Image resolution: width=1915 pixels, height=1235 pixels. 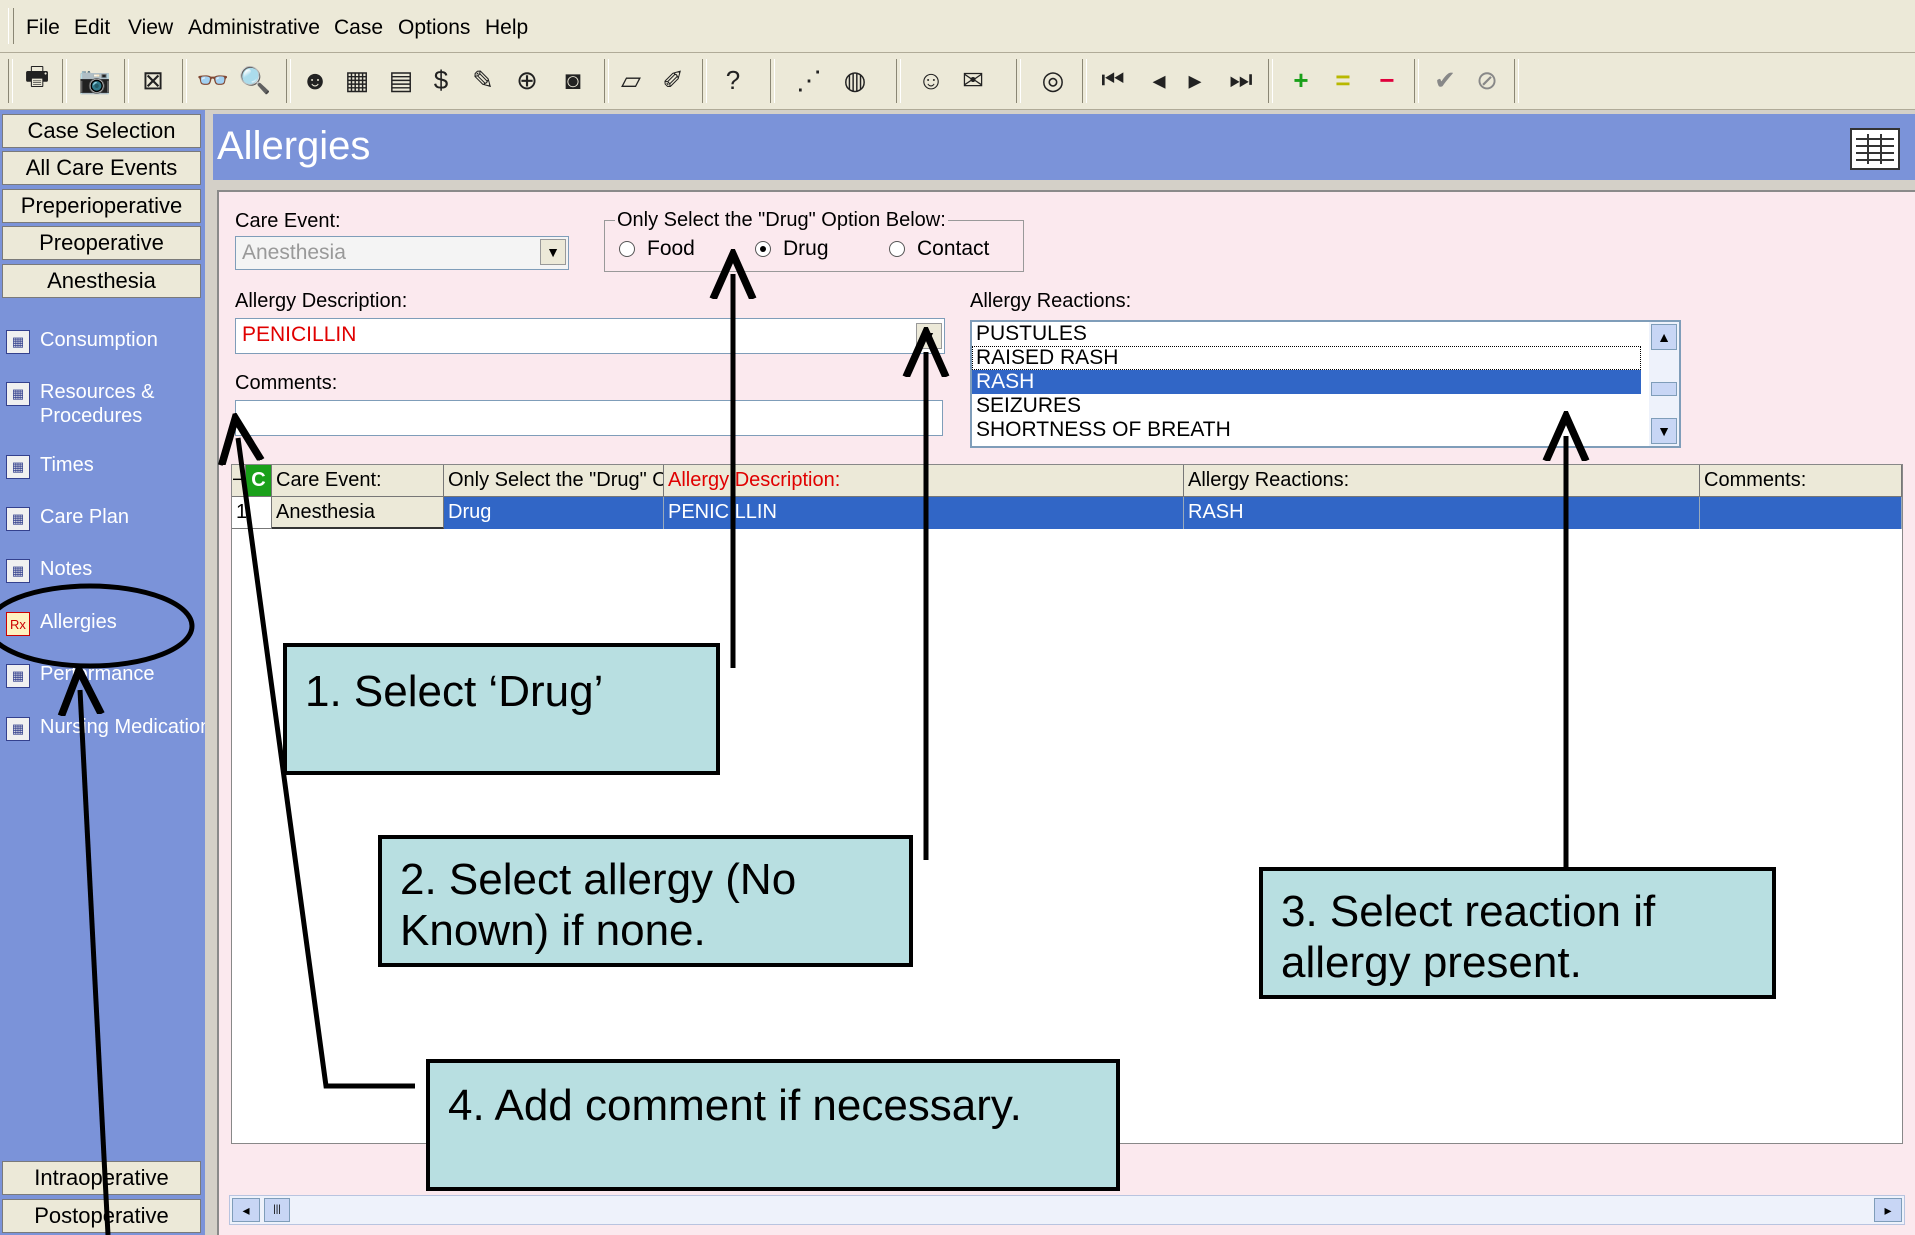 What do you see at coordinates (590, 336) in the screenshot?
I see `allergy-description-select: PENICILLIN ▼` at bounding box center [590, 336].